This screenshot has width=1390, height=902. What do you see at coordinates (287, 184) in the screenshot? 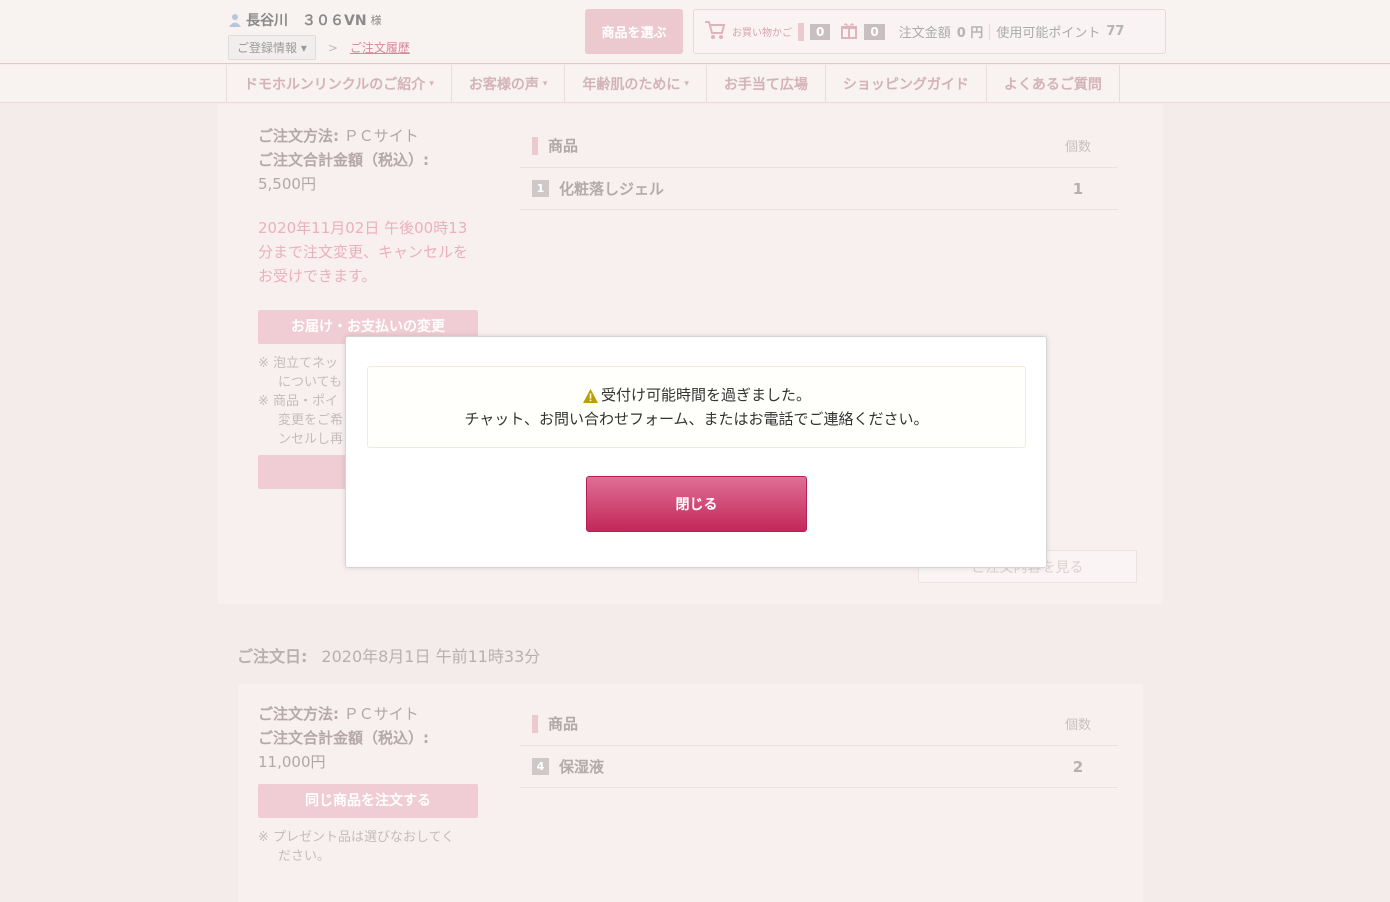
I see `order-total-value: 5,500円` at bounding box center [287, 184].